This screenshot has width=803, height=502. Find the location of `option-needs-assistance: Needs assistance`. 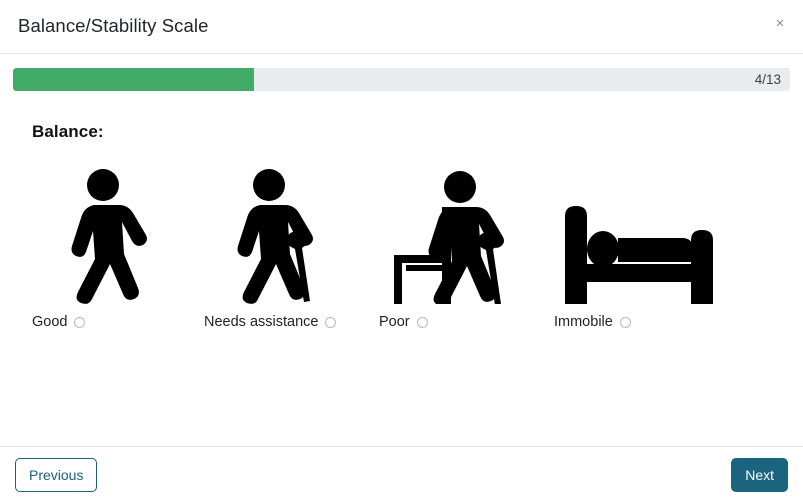

option-needs-assistance: Needs assistance is located at coordinates (289, 247).